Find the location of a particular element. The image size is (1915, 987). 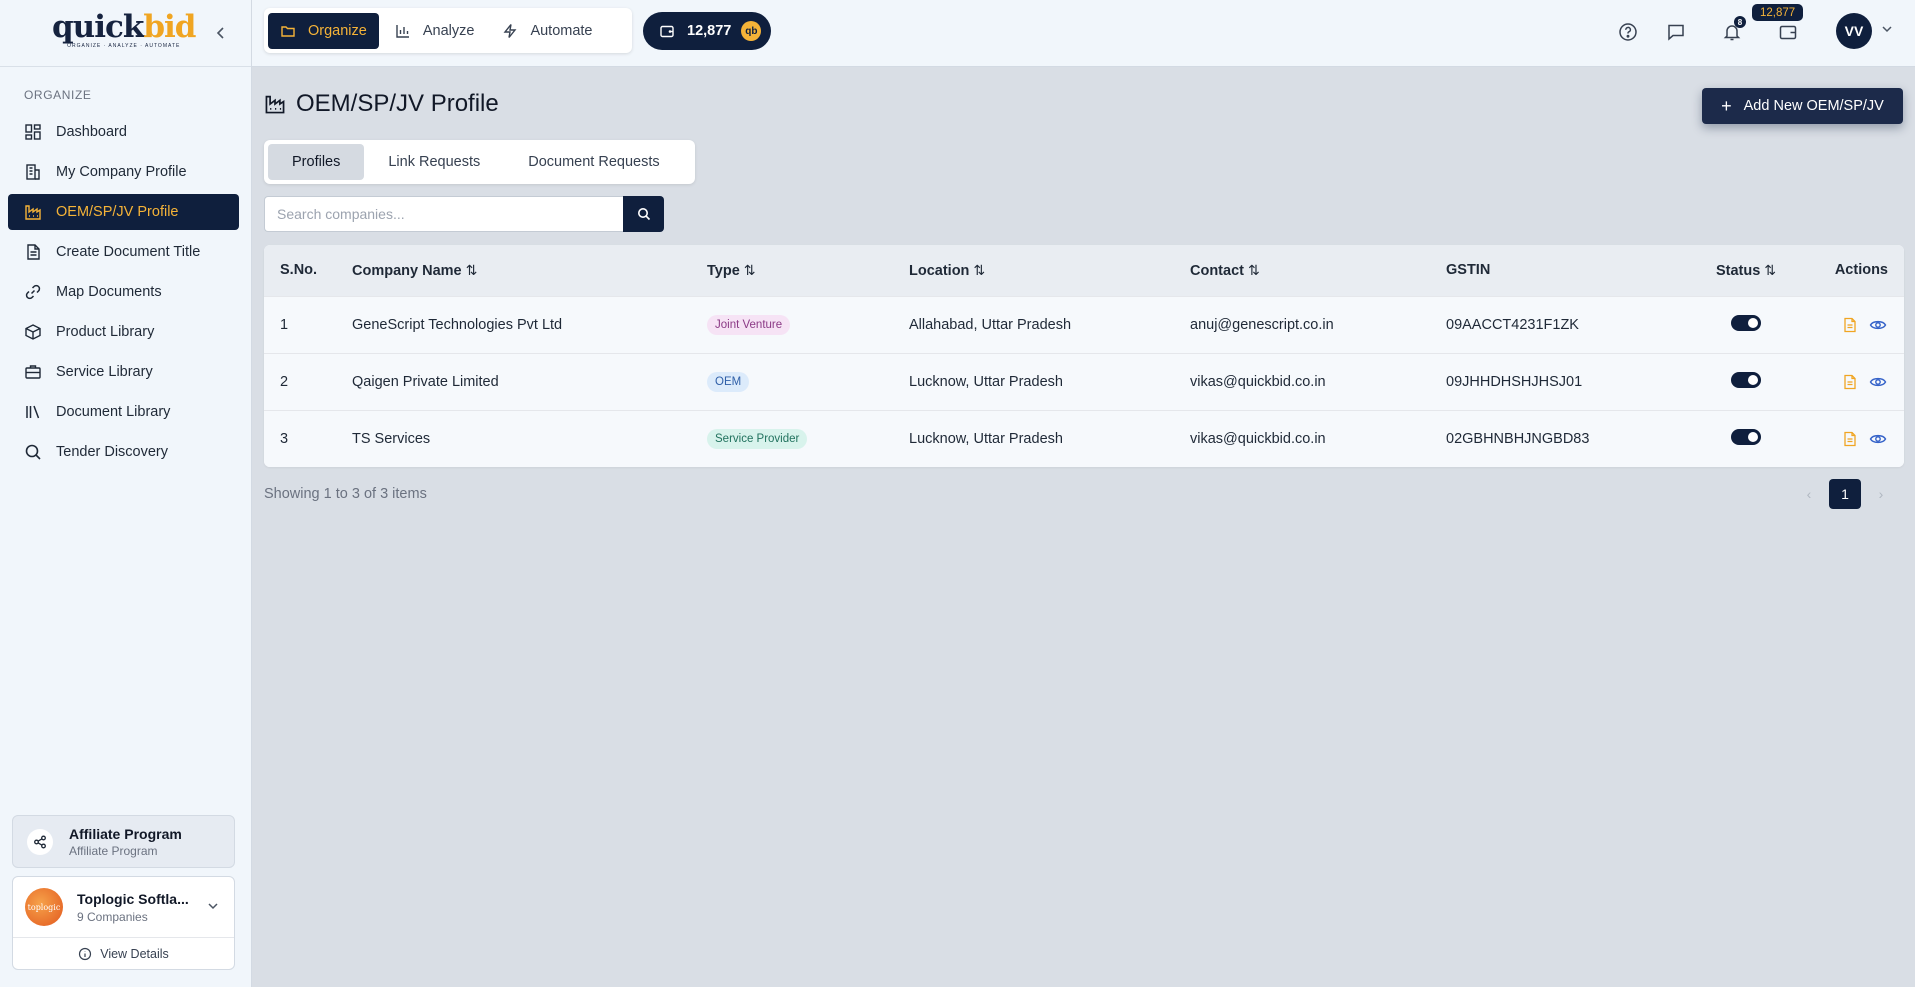

cell-company-name: Qaigen Private Limited is located at coordinates (425, 381).